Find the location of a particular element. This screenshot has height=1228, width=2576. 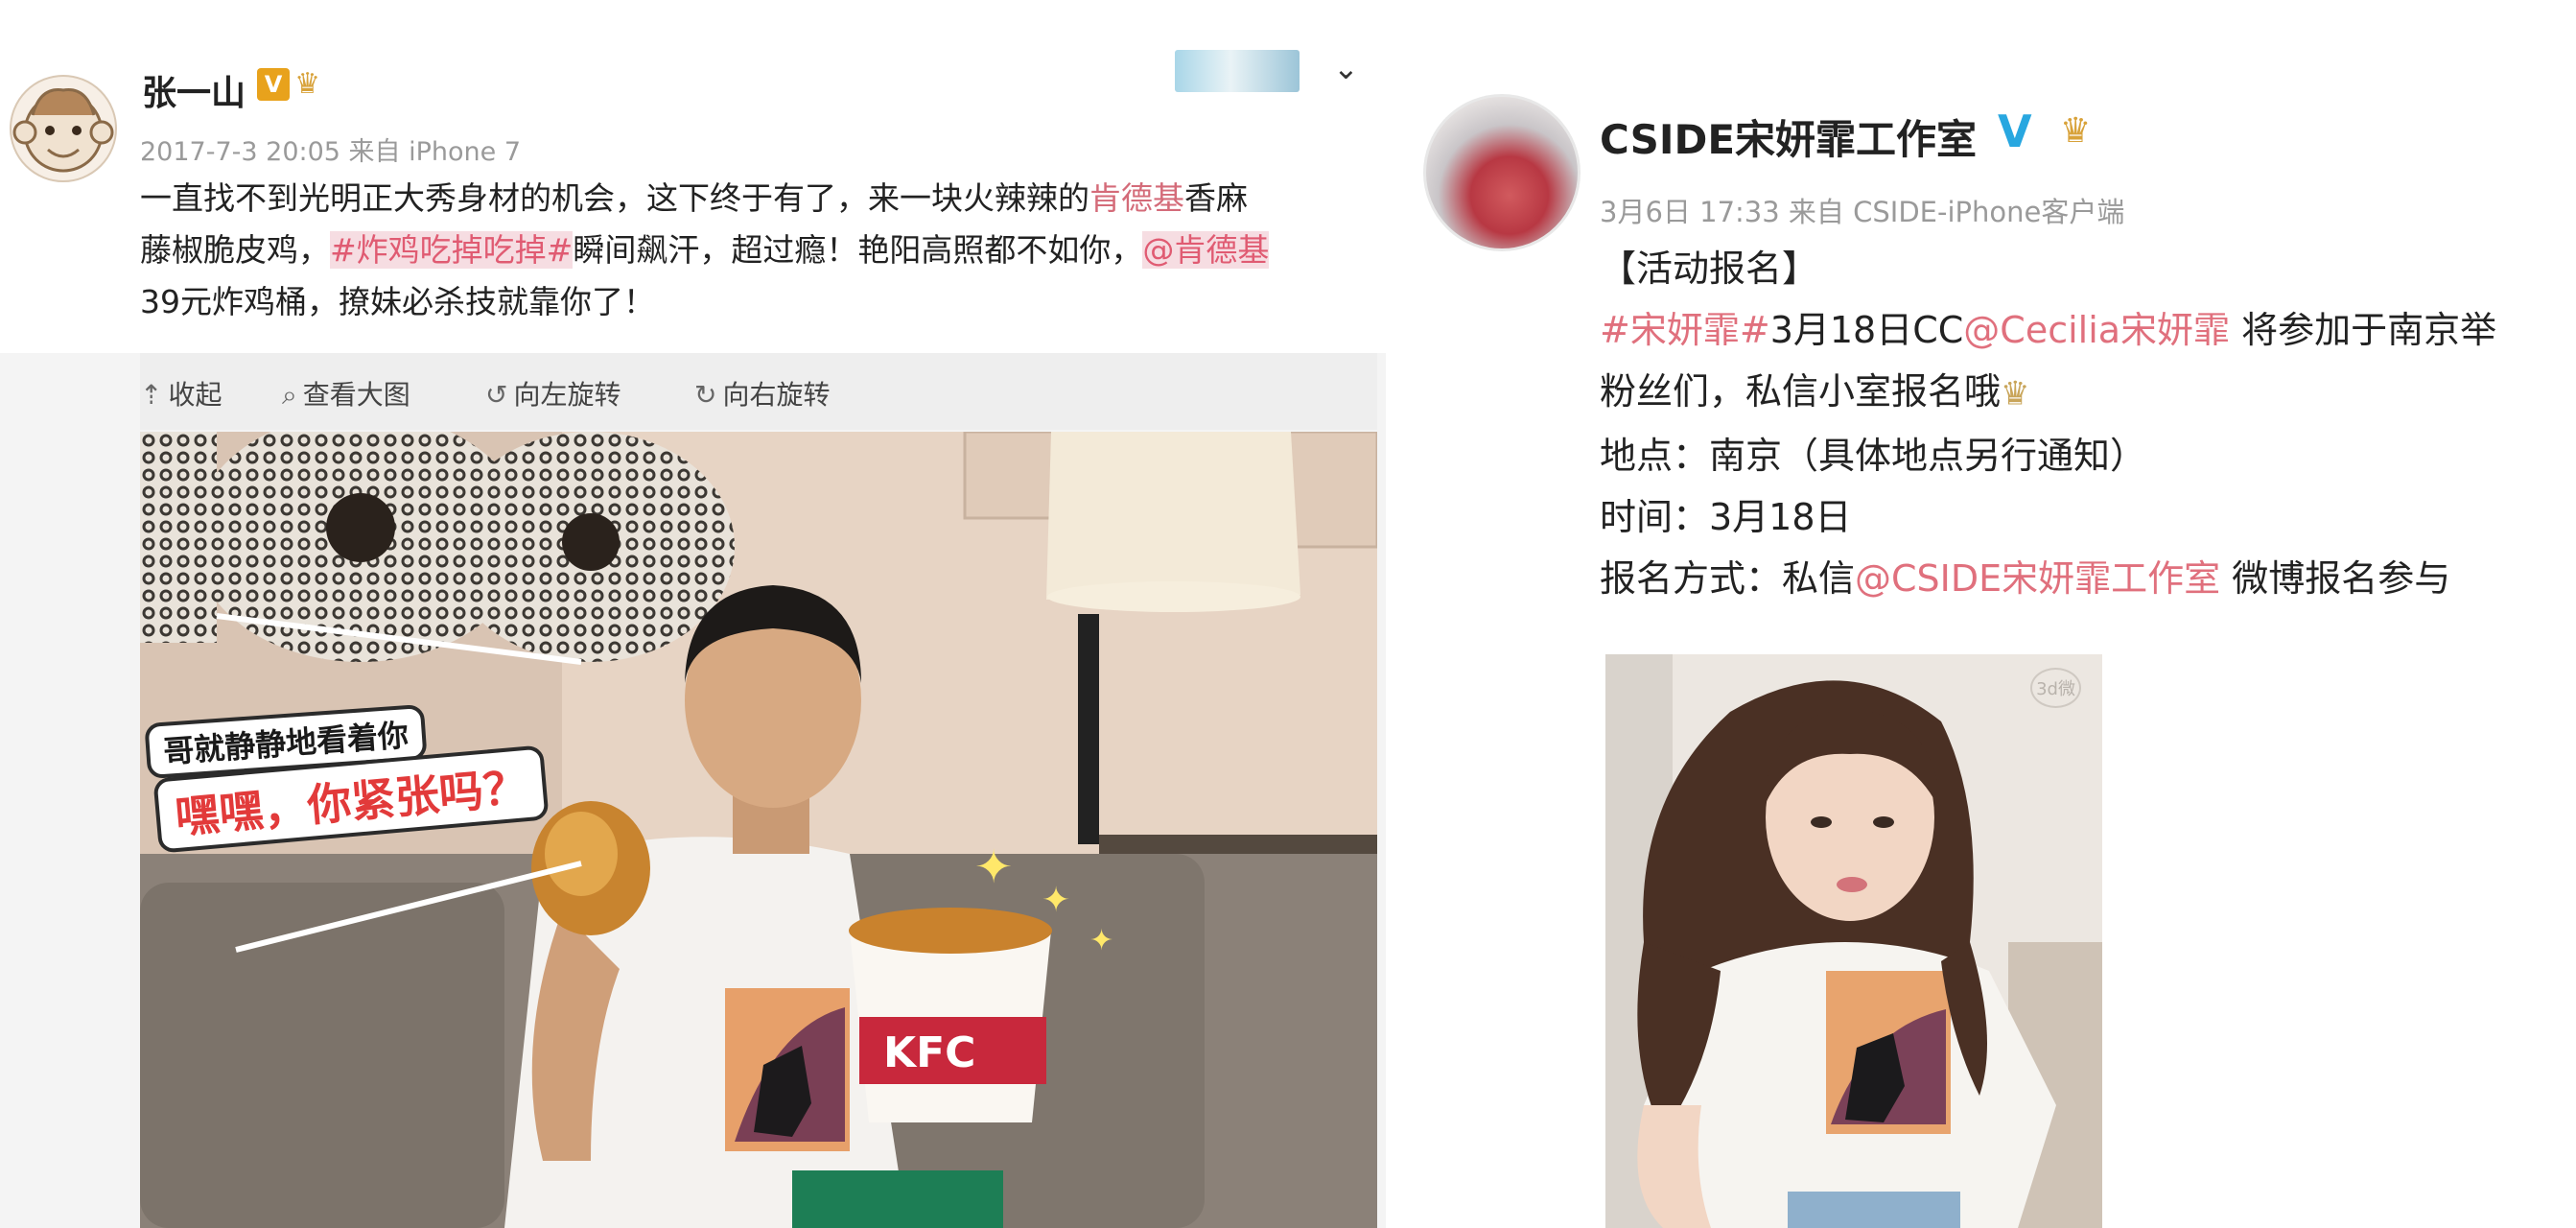

post-line: 藤椒脆皮鸡，#炸鸡吃掉吃掉#瞬间飙汗，超过瘾！艳阳高照都不如你，@肯德基 is located at coordinates (705, 250).